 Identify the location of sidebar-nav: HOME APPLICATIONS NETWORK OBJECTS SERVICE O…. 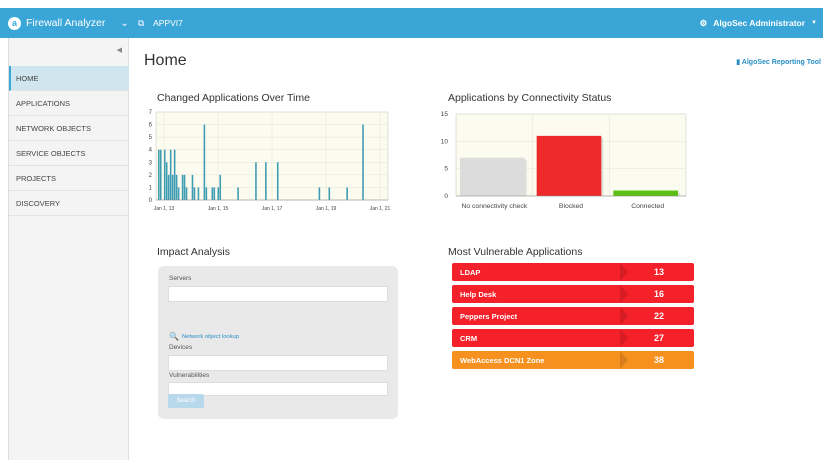
(69, 141).